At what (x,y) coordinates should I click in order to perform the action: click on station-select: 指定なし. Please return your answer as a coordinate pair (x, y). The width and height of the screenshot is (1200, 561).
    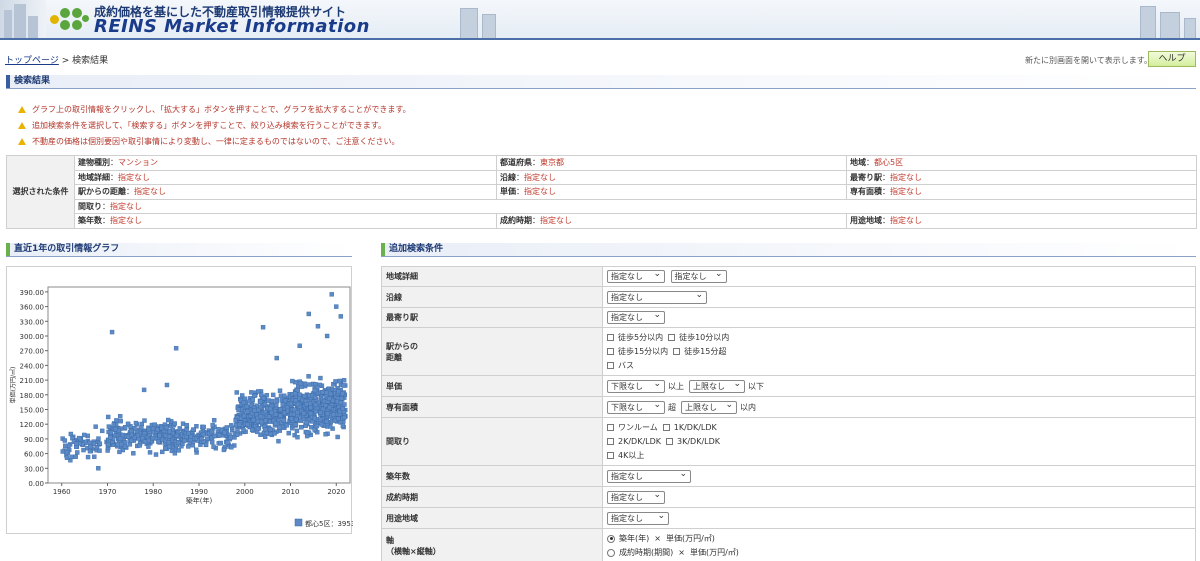
    Looking at the image, I should click on (636, 317).